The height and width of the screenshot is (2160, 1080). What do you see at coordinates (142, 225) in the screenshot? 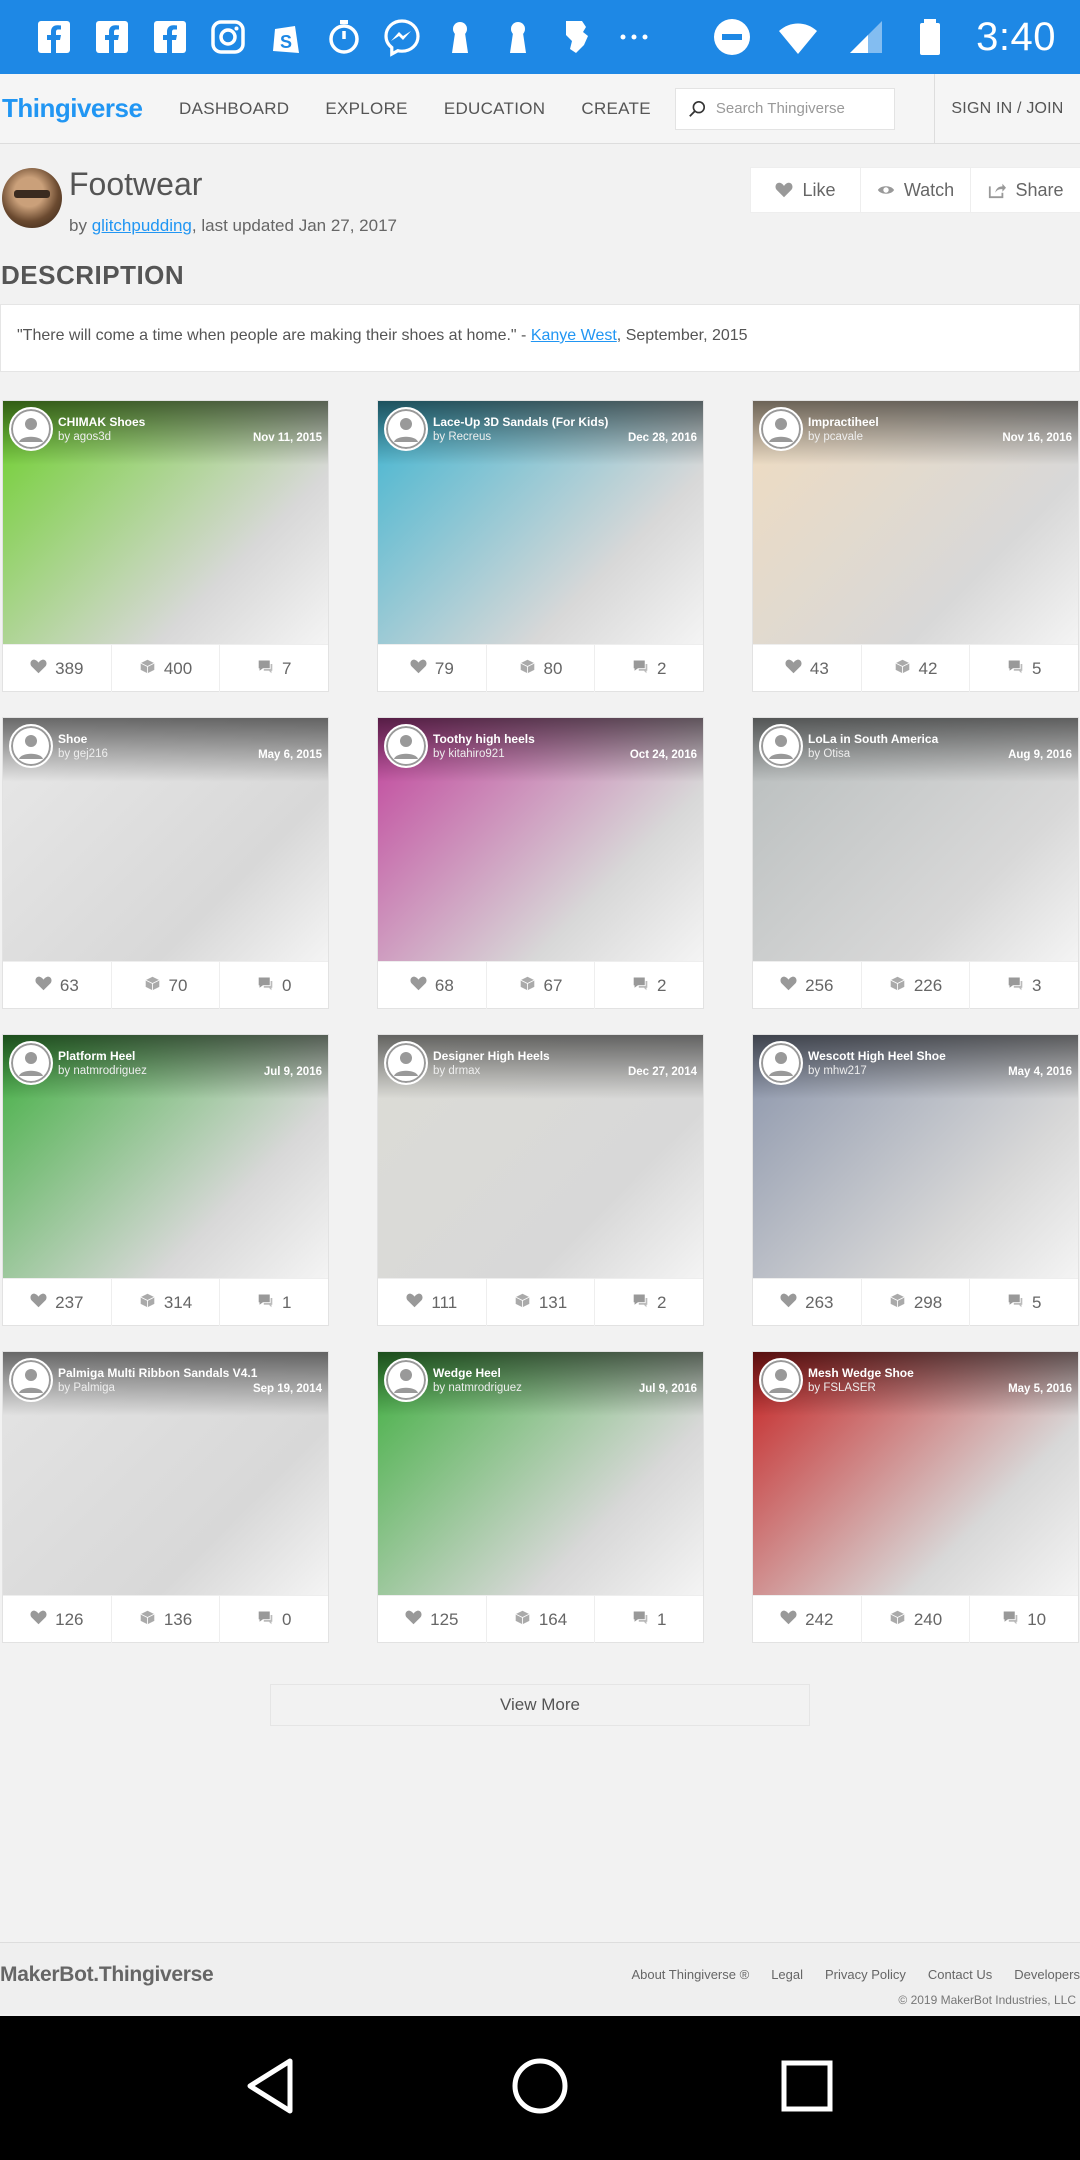
I see `author-link: glitchpudding` at bounding box center [142, 225].